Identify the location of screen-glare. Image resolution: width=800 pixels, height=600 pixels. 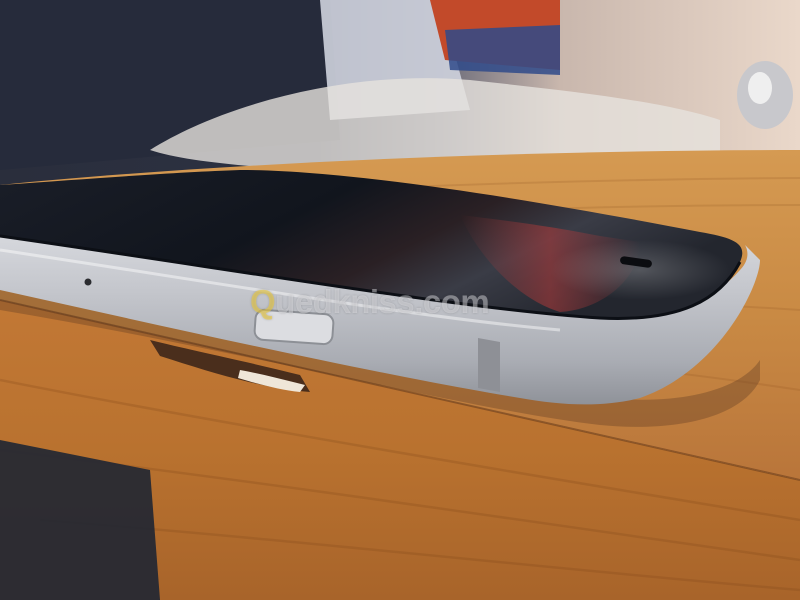
(640, 270).